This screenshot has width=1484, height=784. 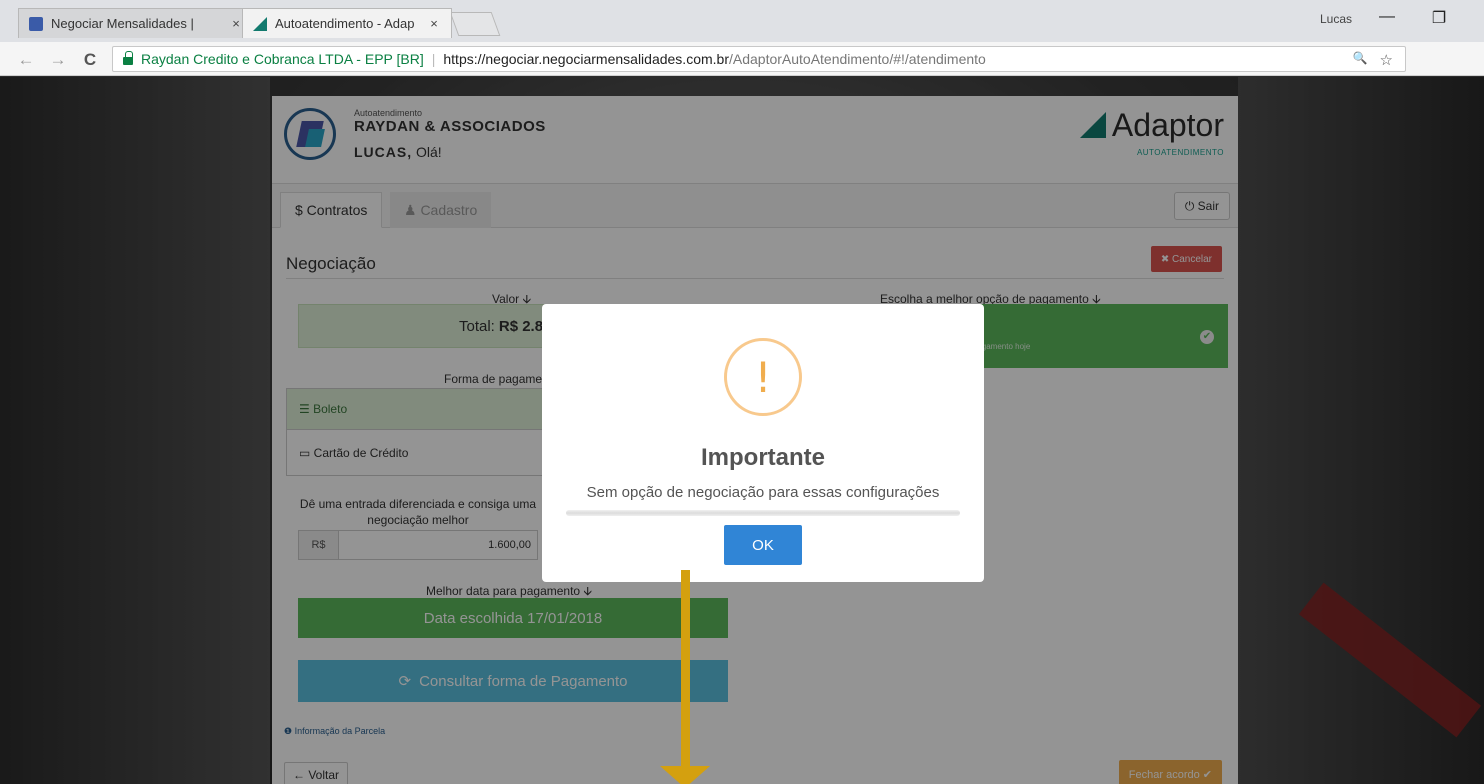 What do you see at coordinates (762, 457) in the screenshot?
I see `modal-title: Importante` at bounding box center [762, 457].